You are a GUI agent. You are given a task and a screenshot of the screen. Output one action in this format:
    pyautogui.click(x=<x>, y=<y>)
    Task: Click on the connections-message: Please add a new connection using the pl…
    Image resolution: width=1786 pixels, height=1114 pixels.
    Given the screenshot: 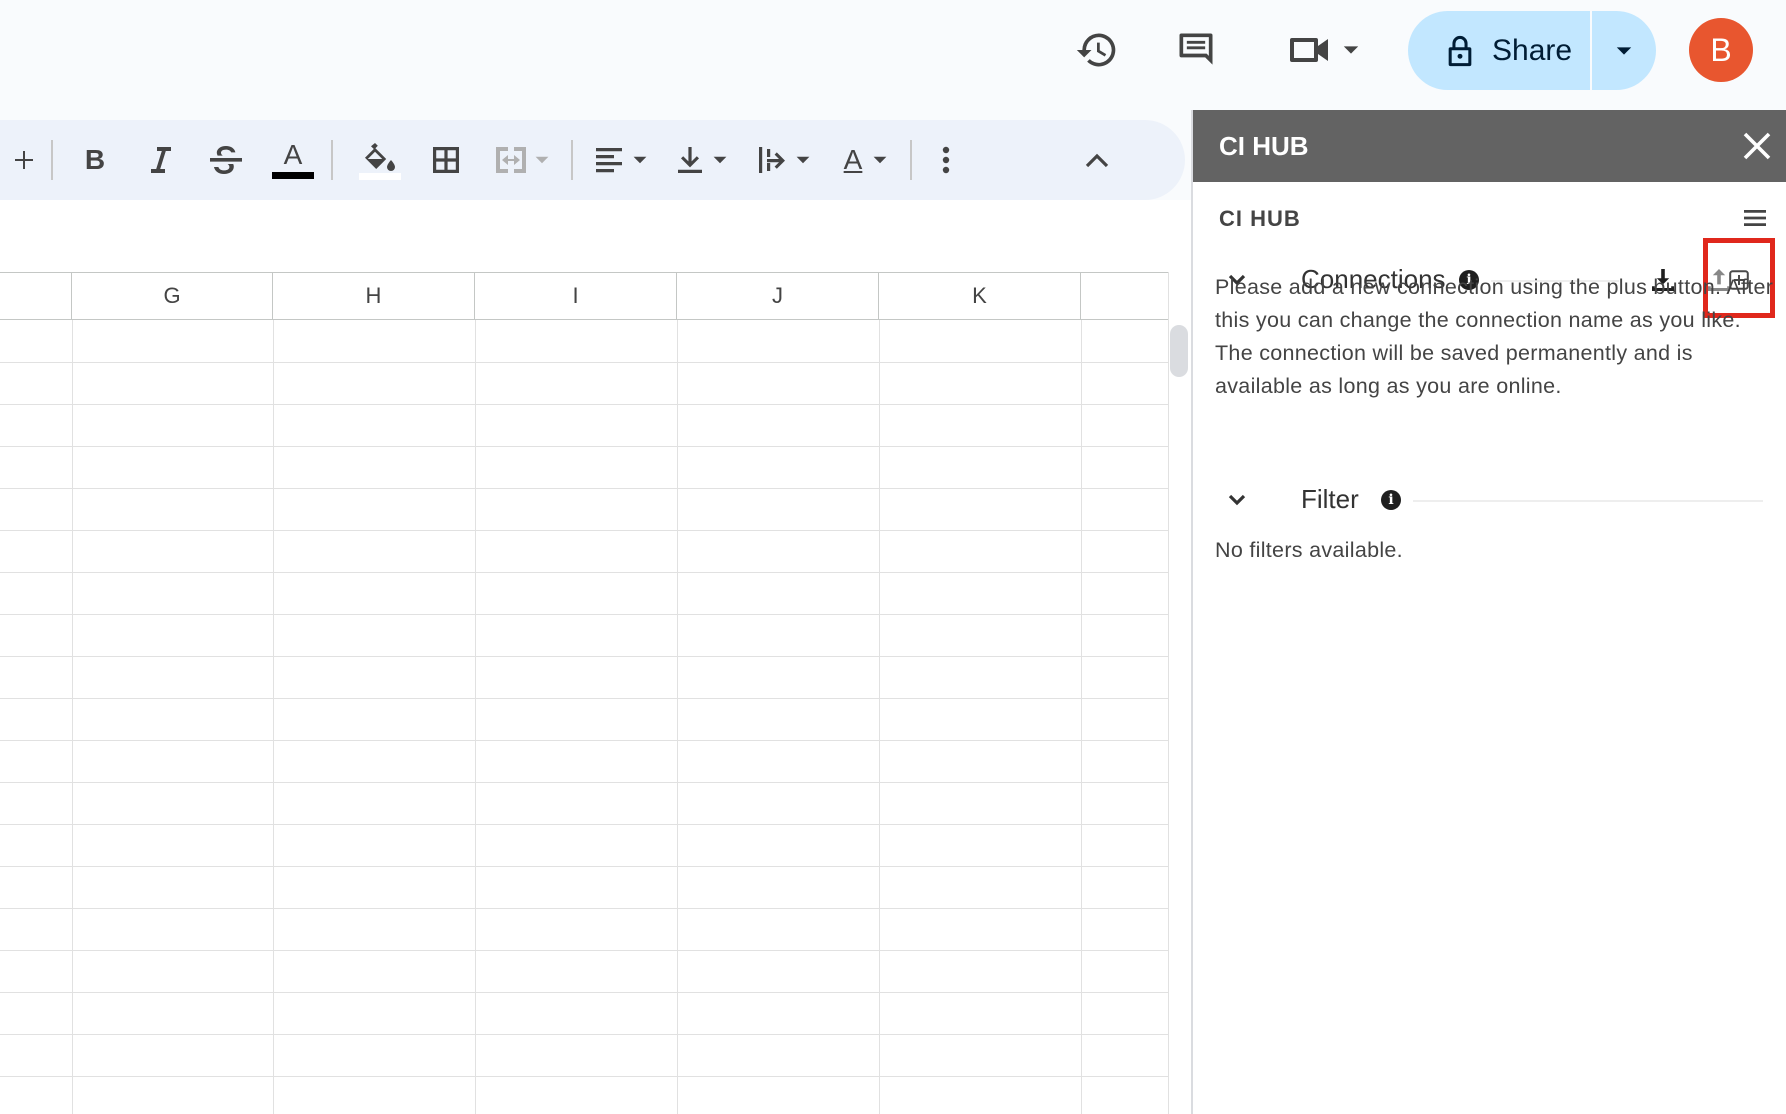 What is the action you would take?
    pyautogui.click(x=1494, y=336)
    